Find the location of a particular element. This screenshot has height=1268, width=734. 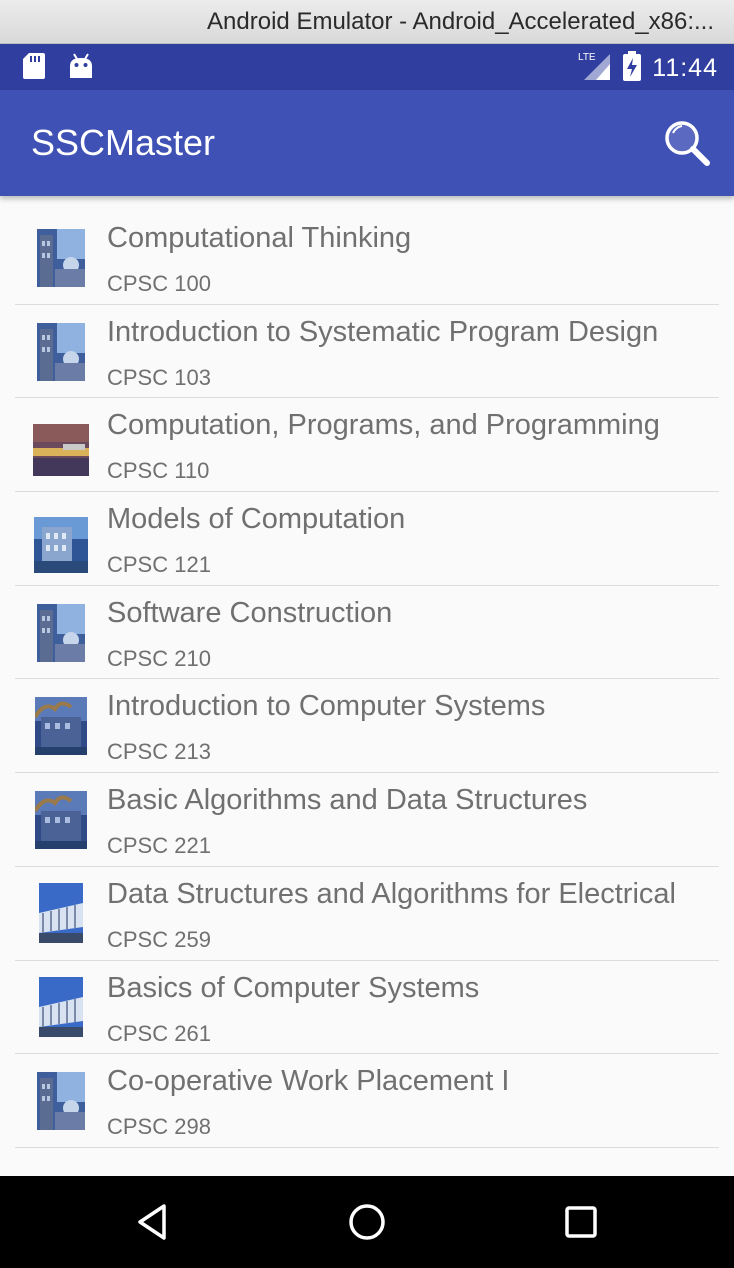

network-type-label: LTE is located at coordinates (587, 57).